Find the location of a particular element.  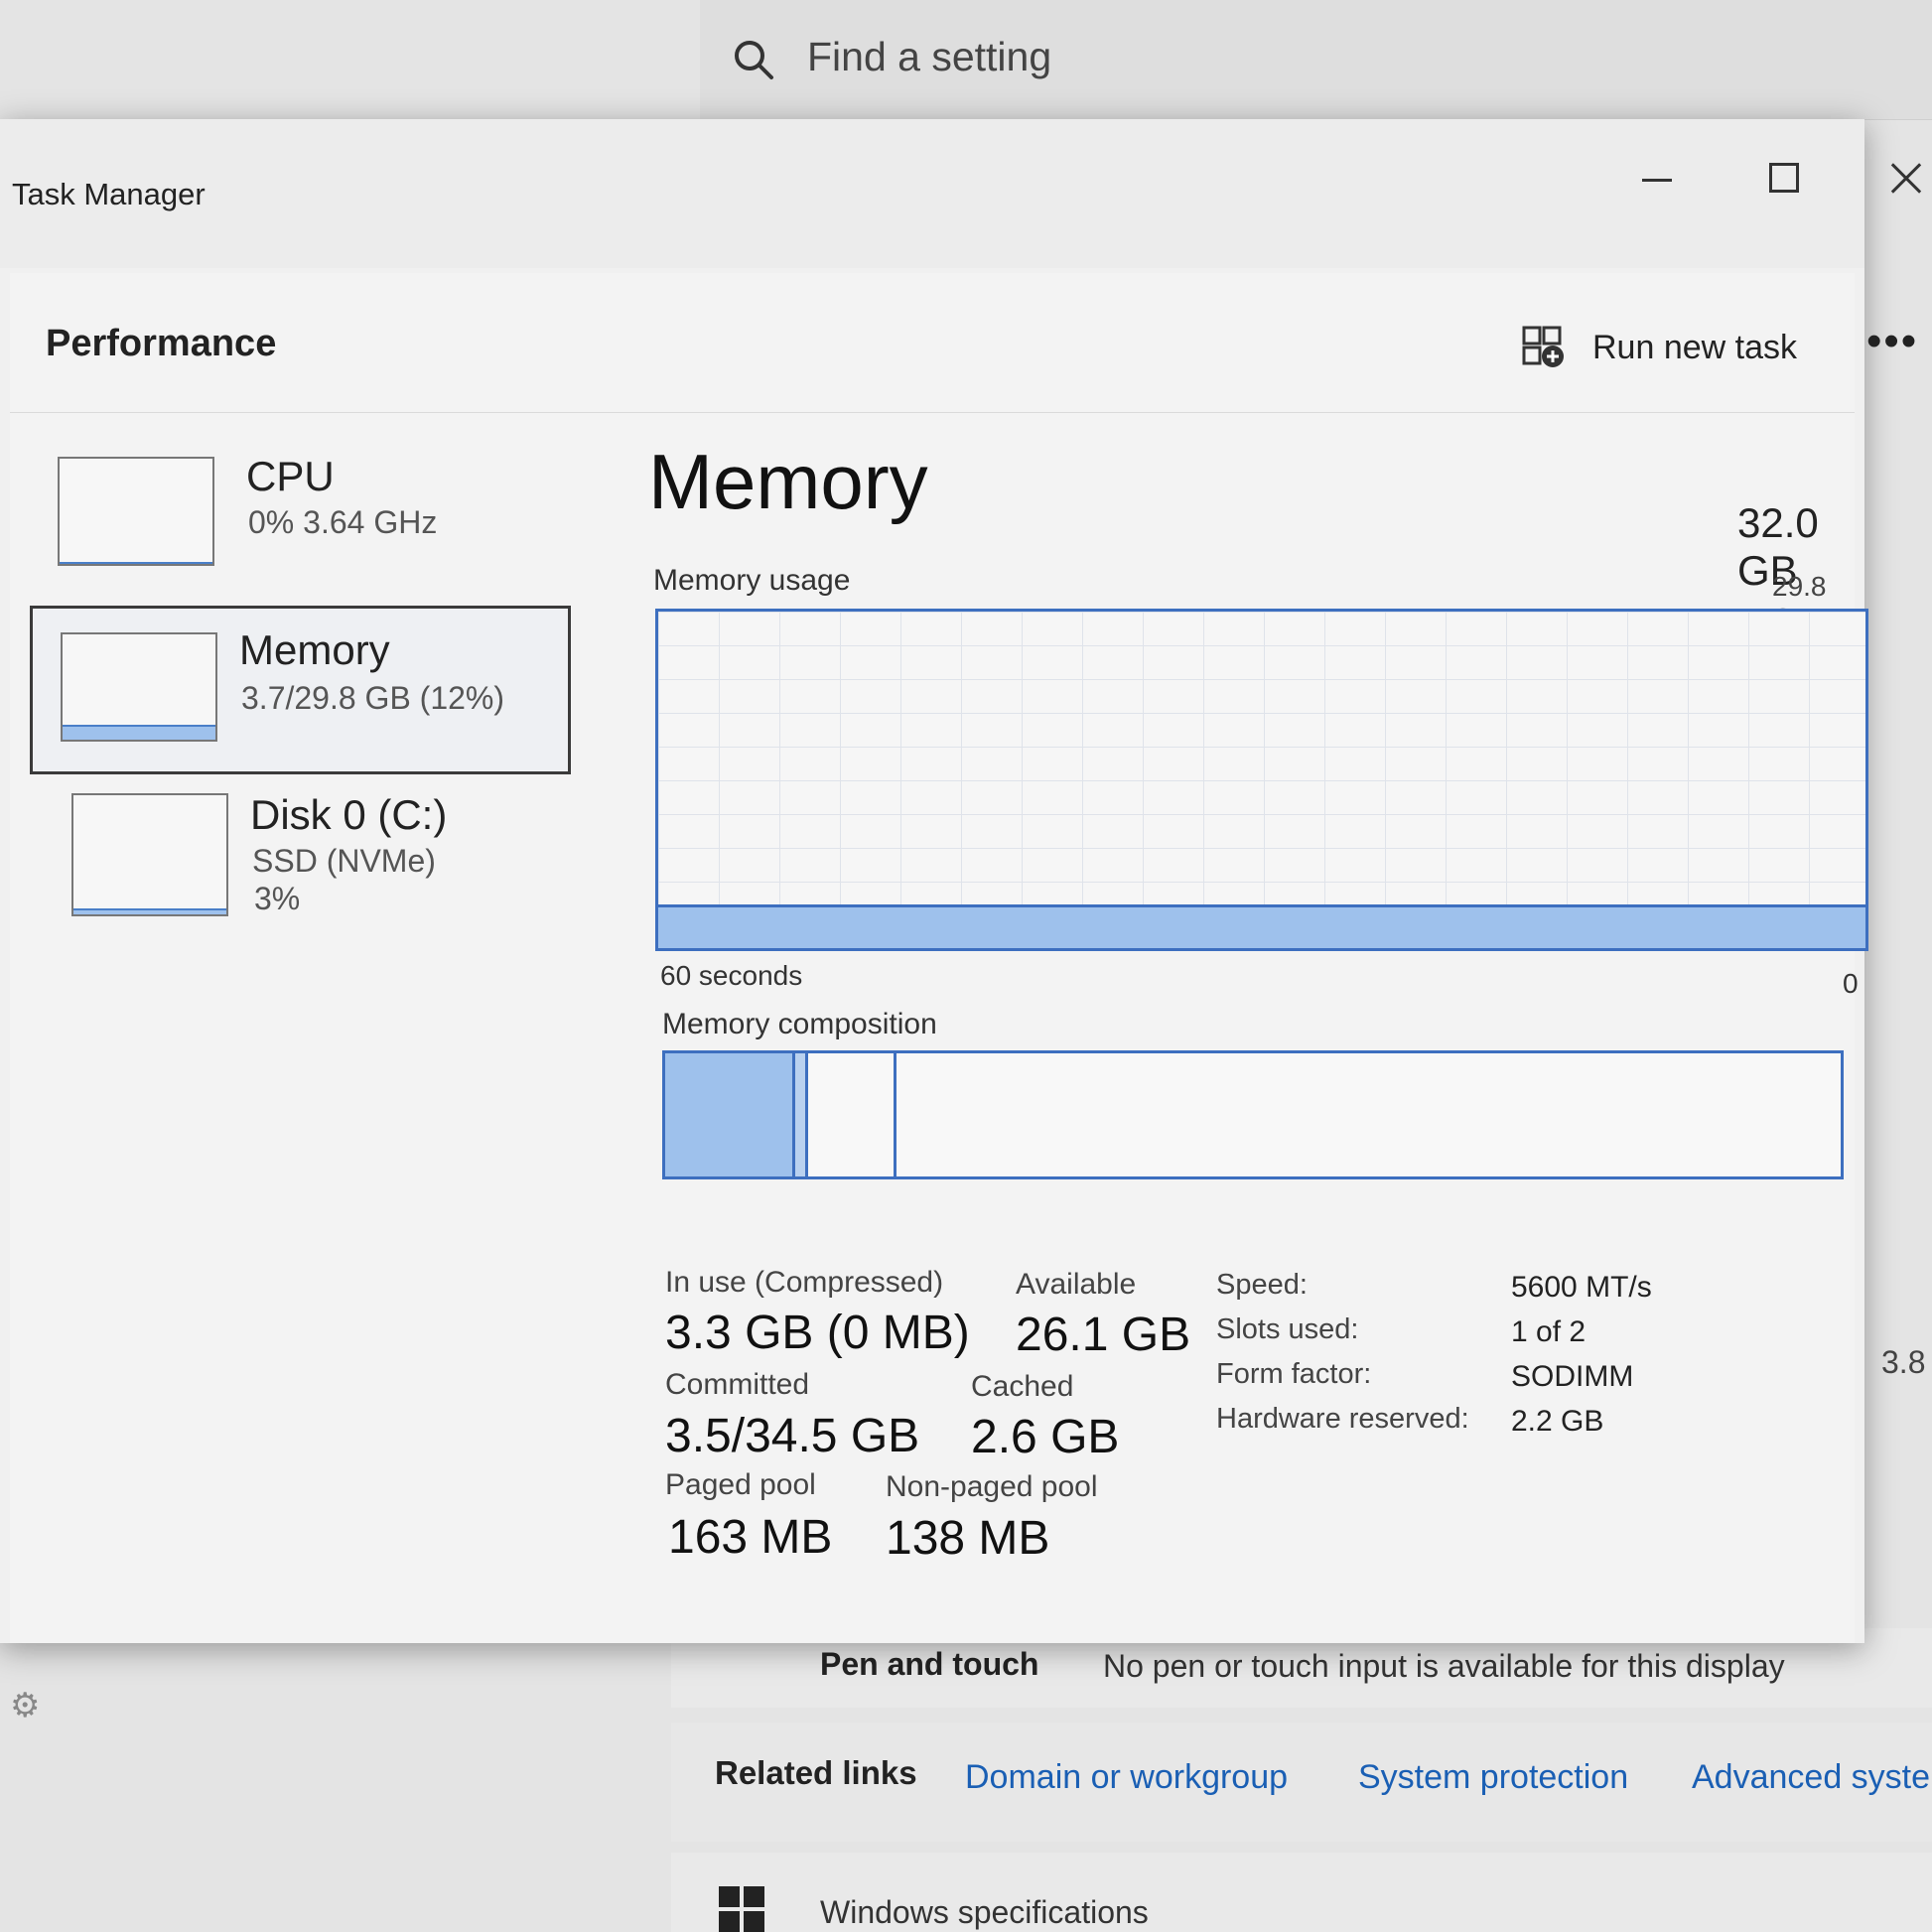

form-factor-value: SODIMM is located at coordinates (1573, 1377).